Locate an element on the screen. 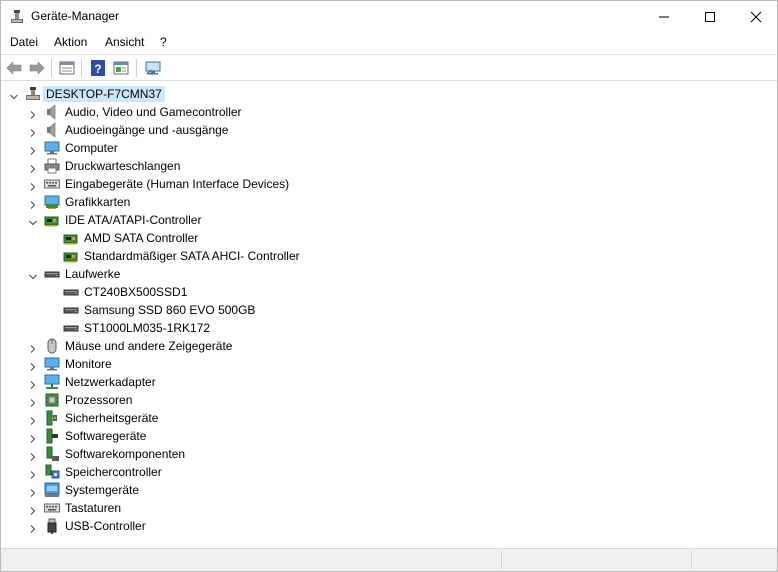 The height and width of the screenshot is (572, 778). minimize-button is located at coordinates (664, 16).